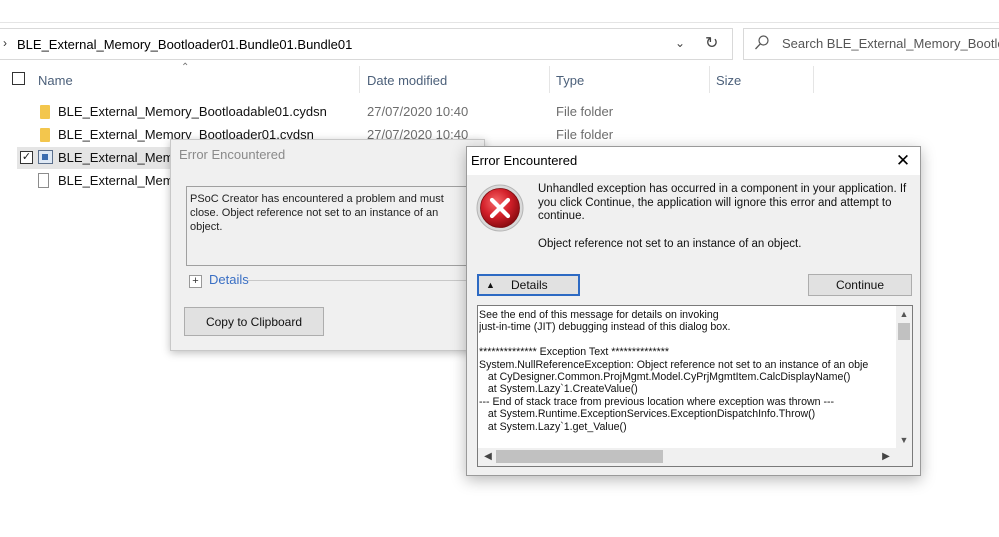 The image size is (999, 537). I want to click on scrollbar-corner, so click(904, 457).